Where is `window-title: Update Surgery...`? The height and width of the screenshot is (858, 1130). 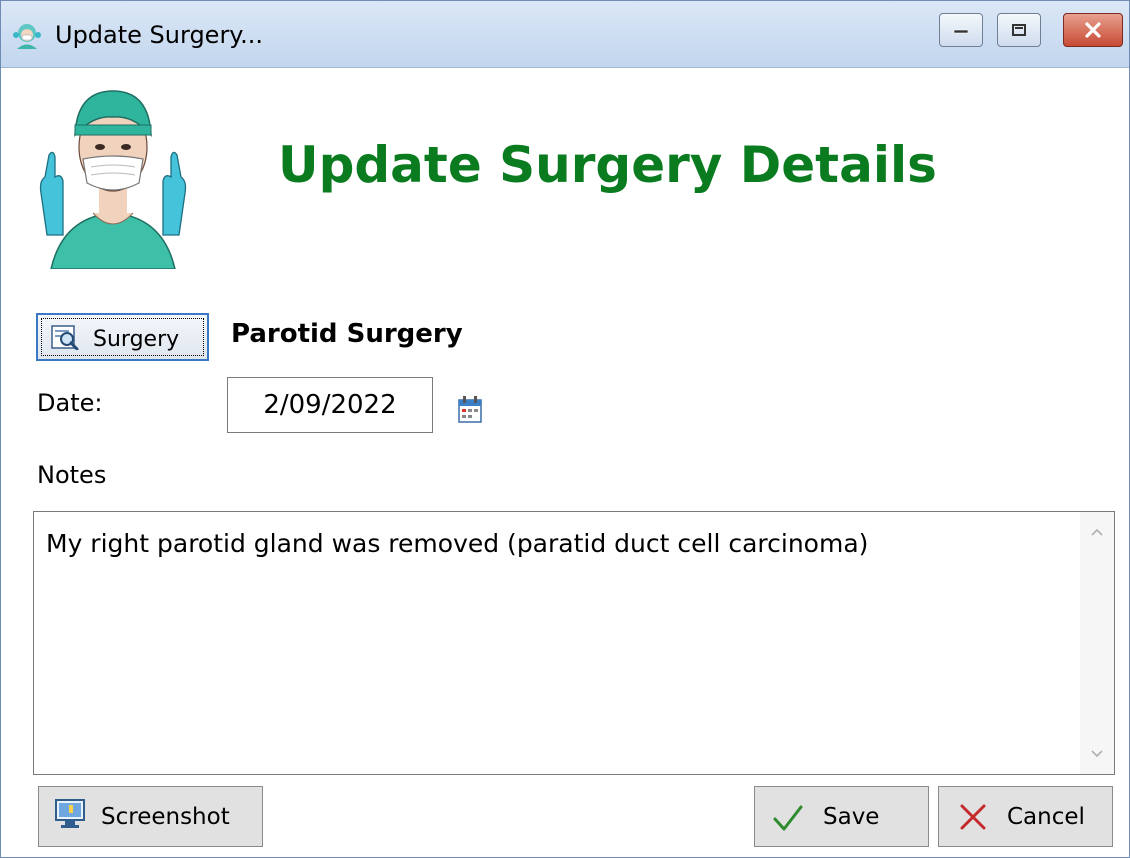 window-title: Update Surgery... is located at coordinates (159, 35).